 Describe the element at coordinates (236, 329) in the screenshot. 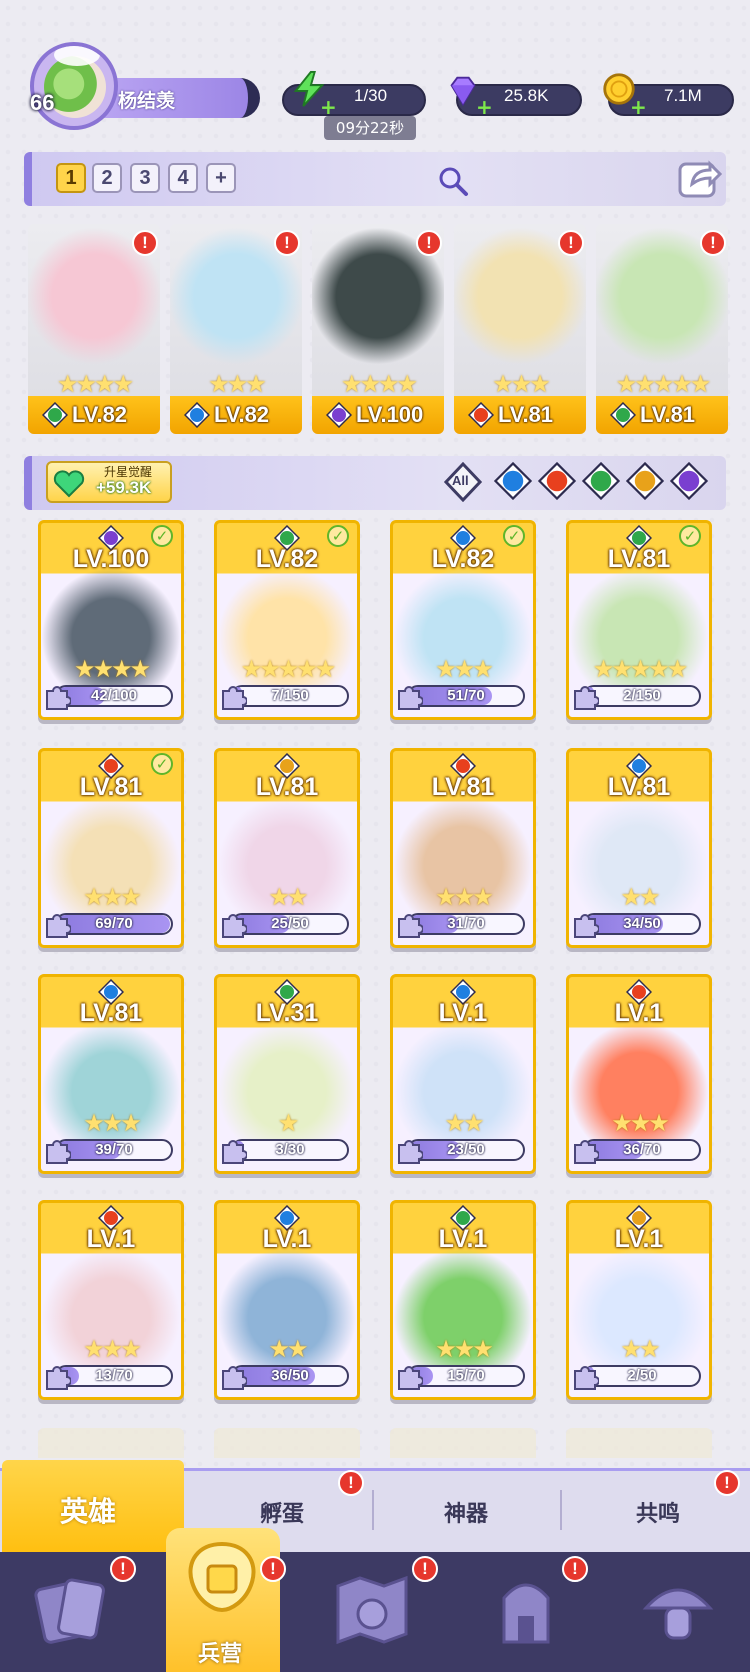

I see `team-slot: ★★★ LV.82` at that location.